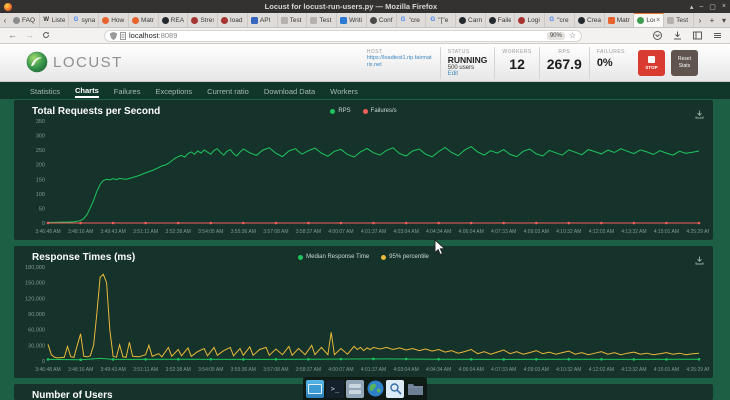 Image resolution: width=730 pixels, height=400 pixels. I want to click on workers-box: WORKERS 12, so click(516, 63).